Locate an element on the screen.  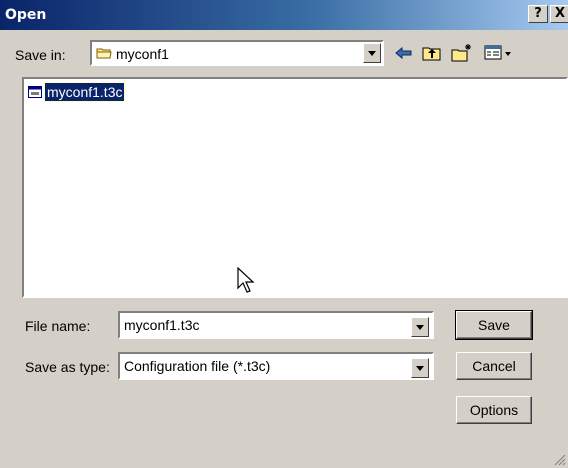
file-name-label: myconf1.t3c is located at coordinates (84, 92).